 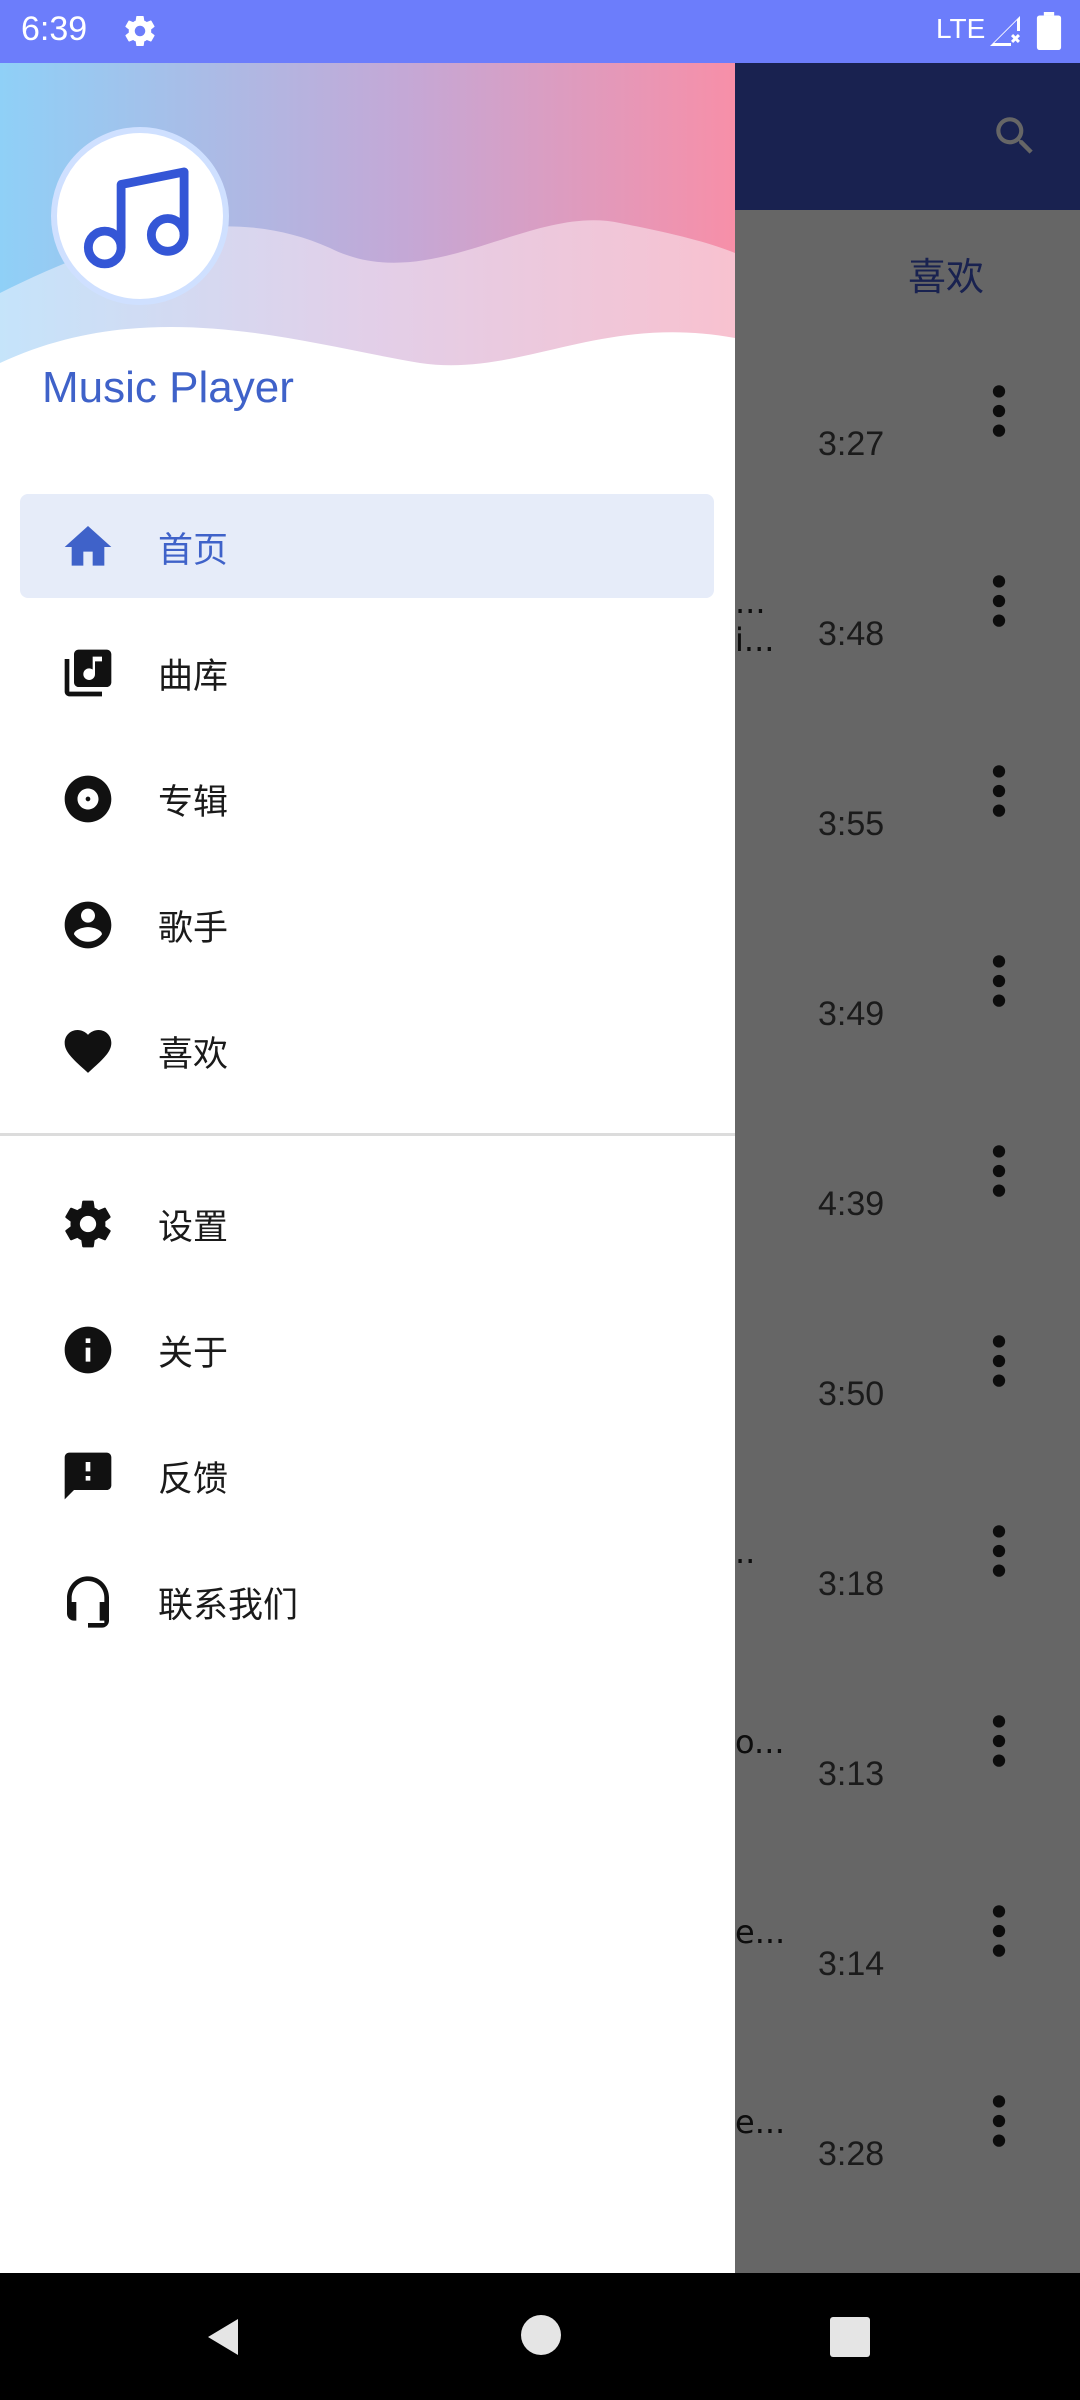 What do you see at coordinates (367, 1475) in the screenshot?
I see `nav-item-feedback: 反馈` at bounding box center [367, 1475].